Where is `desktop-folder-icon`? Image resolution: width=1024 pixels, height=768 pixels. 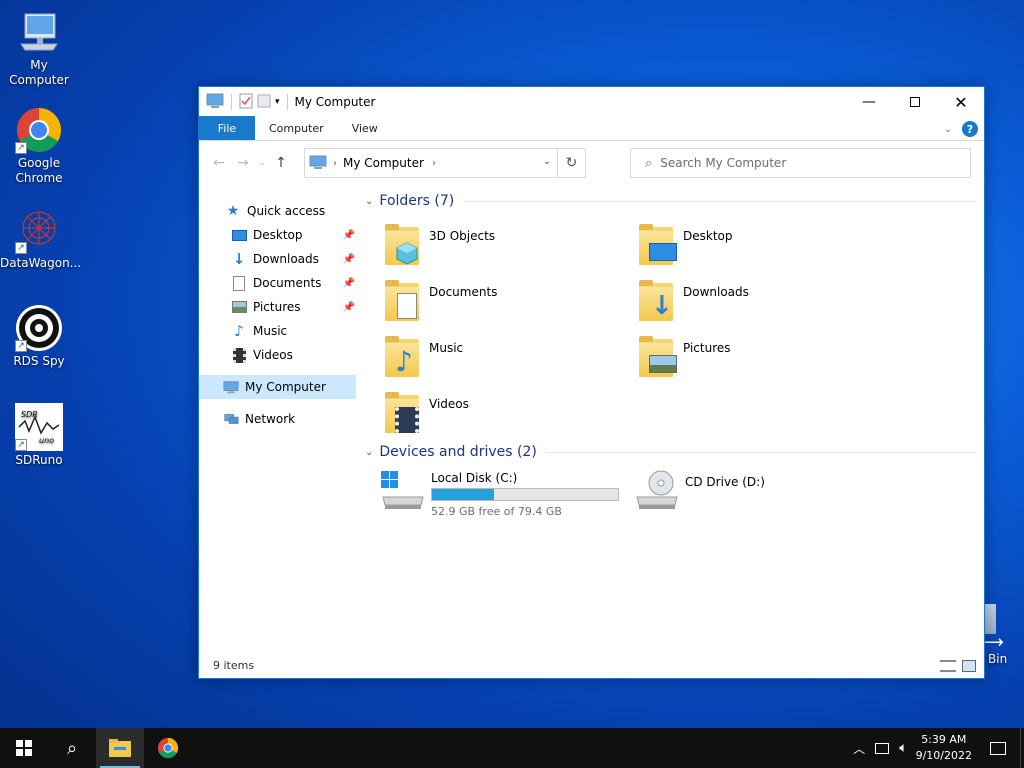 desktop-folder-icon is located at coordinates (657, 245).